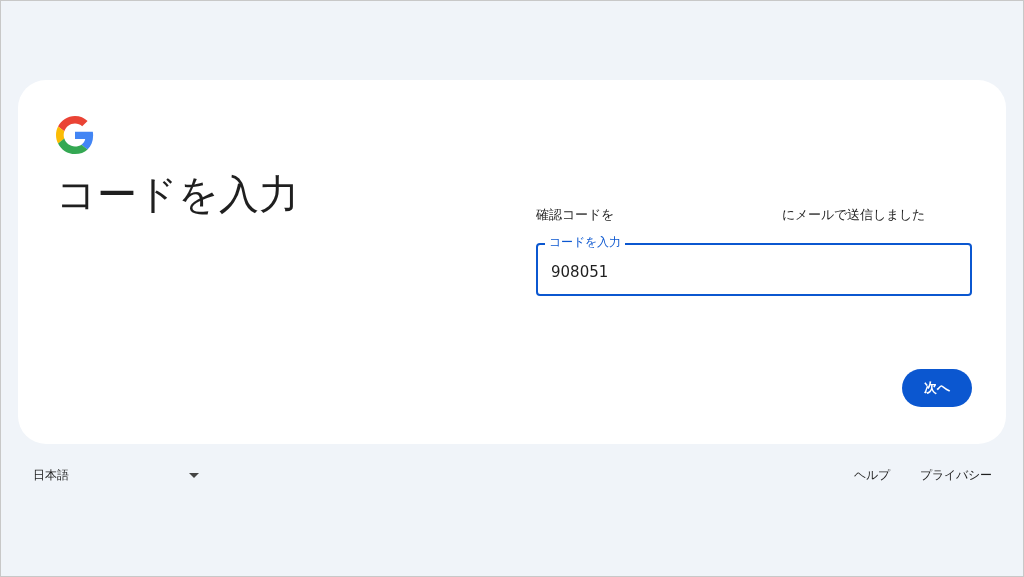 The image size is (1024, 577). I want to click on field-label: コードを入力, so click(585, 242).